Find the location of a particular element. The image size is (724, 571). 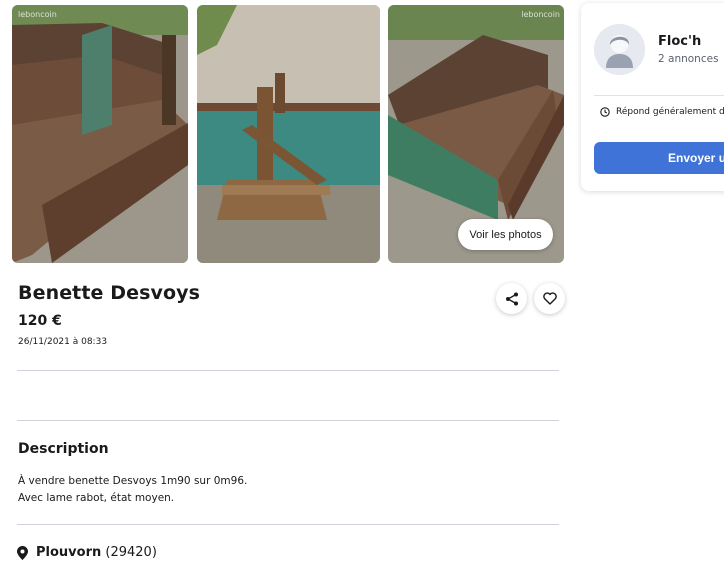

location-zip: (29420) is located at coordinates (131, 552).